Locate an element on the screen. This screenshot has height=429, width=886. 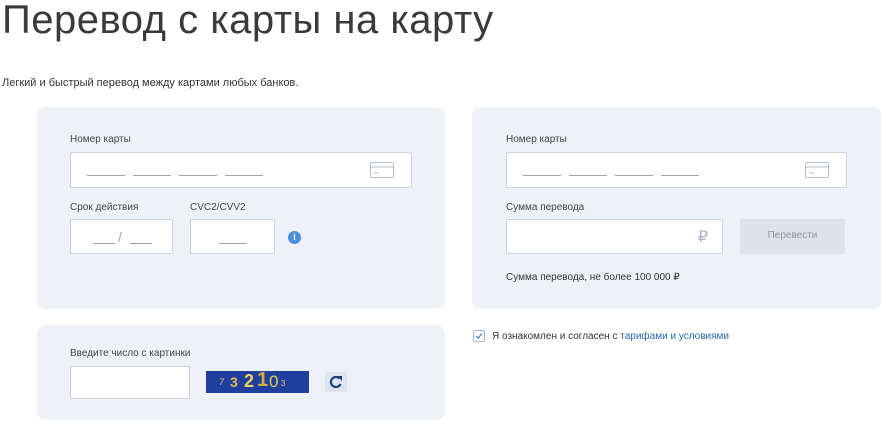
agreement-checkbox is located at coordinates (479, 336).